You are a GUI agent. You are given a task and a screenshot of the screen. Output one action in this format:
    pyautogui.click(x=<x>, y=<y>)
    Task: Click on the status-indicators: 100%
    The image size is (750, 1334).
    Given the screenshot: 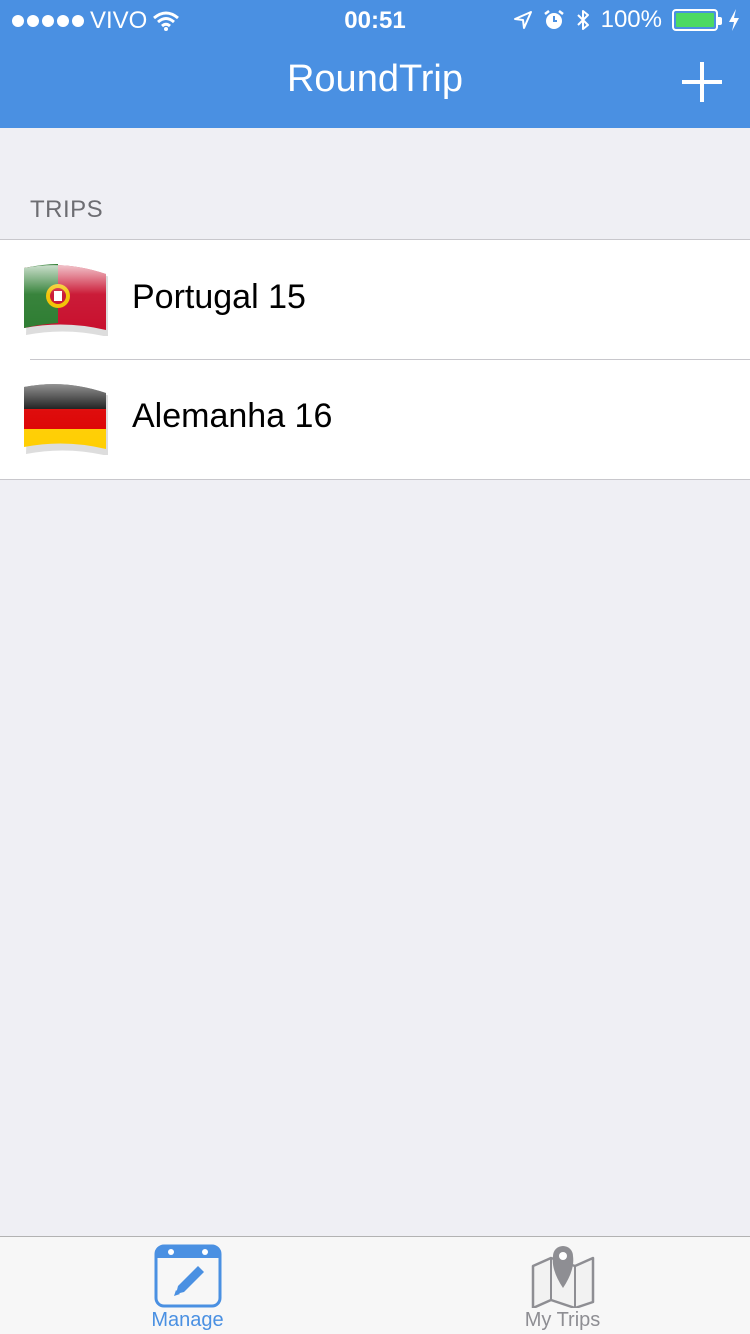 What is the action you would take?
    pyautogui.click(x=626, y=20)
    